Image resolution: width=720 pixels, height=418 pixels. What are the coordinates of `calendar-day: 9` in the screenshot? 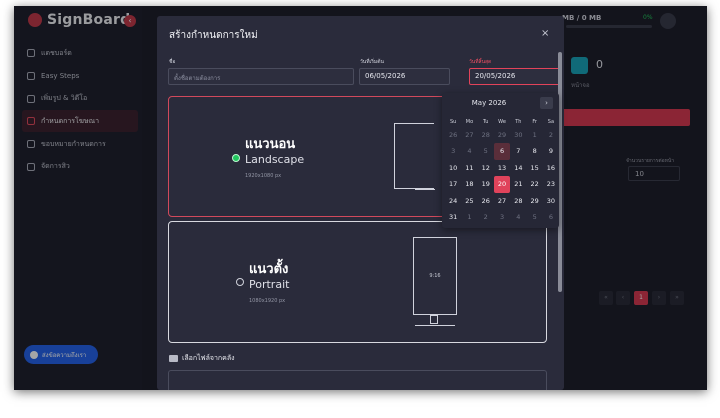 It's located at (551, 151).